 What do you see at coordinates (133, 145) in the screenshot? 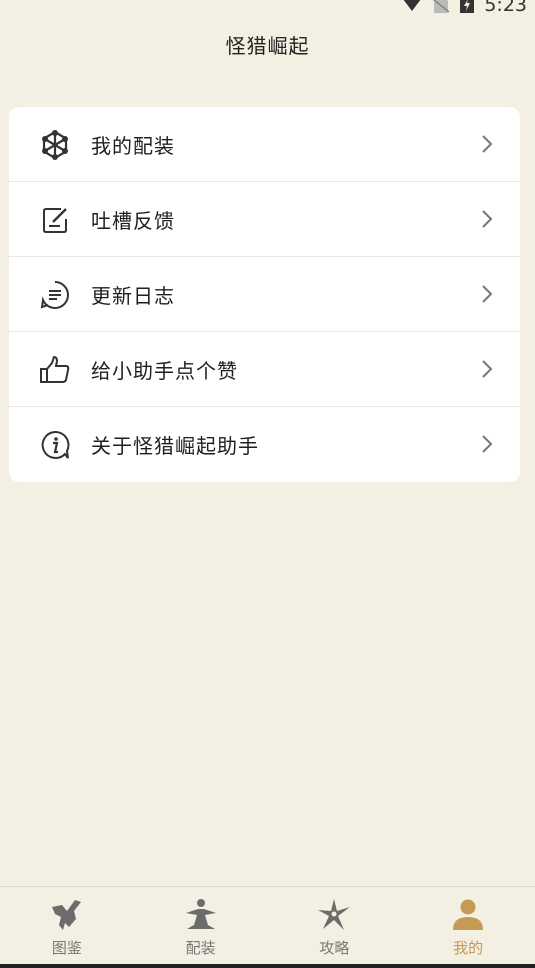
I see `menu-item-label: 我的配装` at bounding box center [133, 145].